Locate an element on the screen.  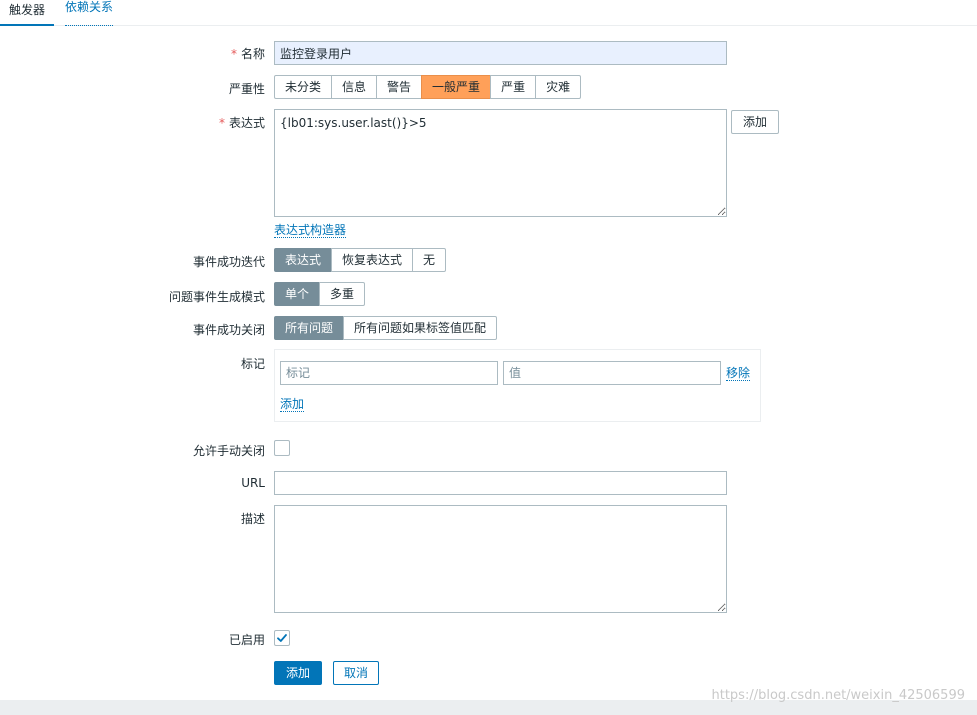
severity-average: 一般严重 is located at coordinates (456, 87).